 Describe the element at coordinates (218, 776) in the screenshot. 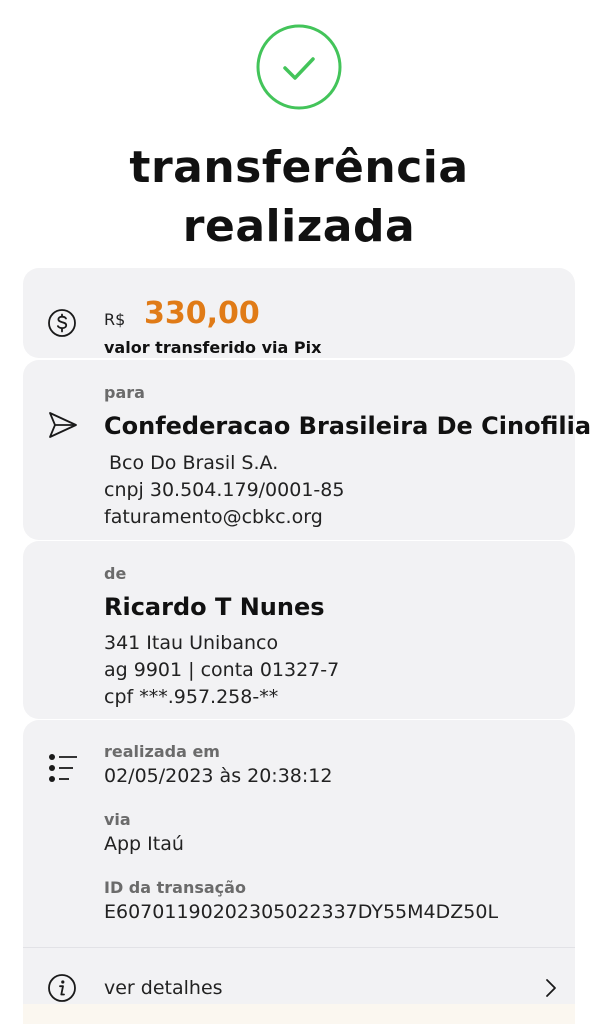

I see `date-value: 02/05/2023 às 20:38:12` at that location.